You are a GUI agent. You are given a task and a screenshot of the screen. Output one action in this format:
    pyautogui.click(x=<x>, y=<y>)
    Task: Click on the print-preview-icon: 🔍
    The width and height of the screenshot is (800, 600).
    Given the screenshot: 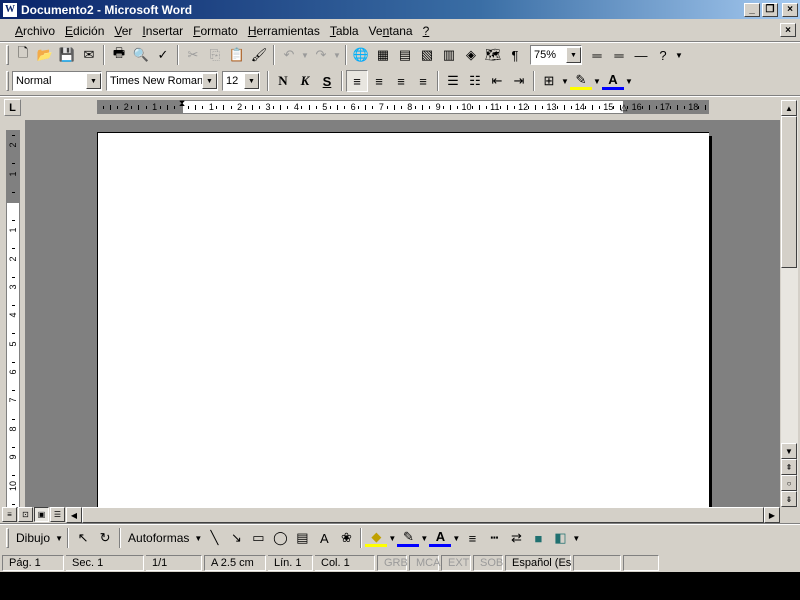 What is the action you would take?
    pyautogui.click(x=141, y=55)
    